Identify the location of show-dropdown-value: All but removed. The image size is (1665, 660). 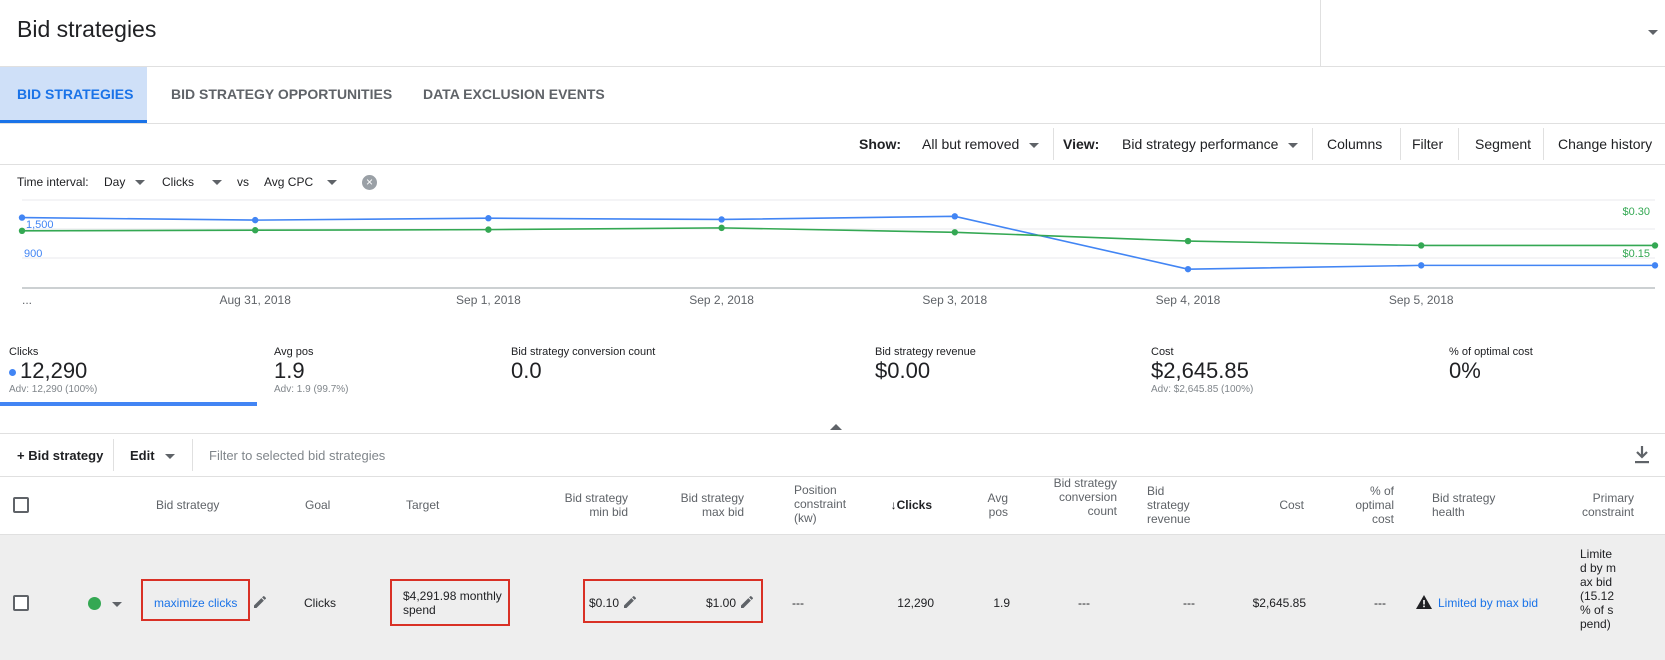
(971, 144).